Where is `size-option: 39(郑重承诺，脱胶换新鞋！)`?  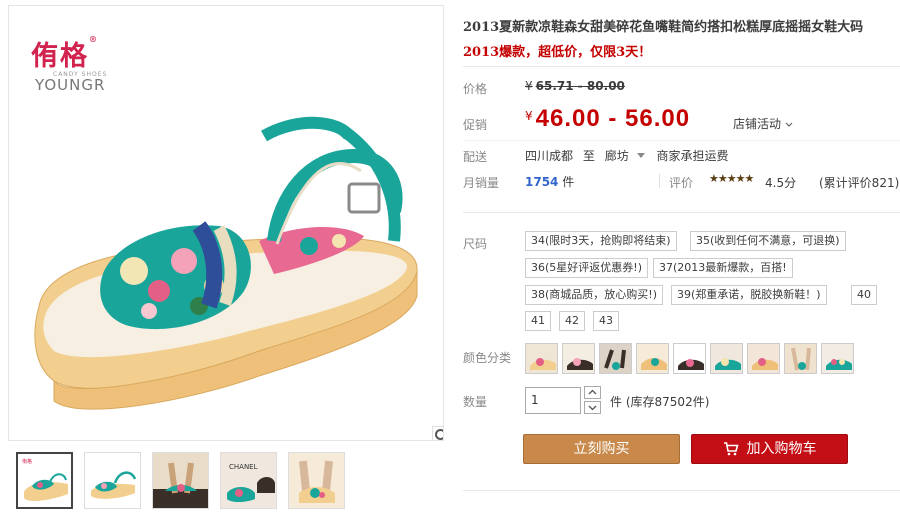 size-option: 39(郑重承诺，脱胶换新鞋！) is located at coordinates (749, 295).